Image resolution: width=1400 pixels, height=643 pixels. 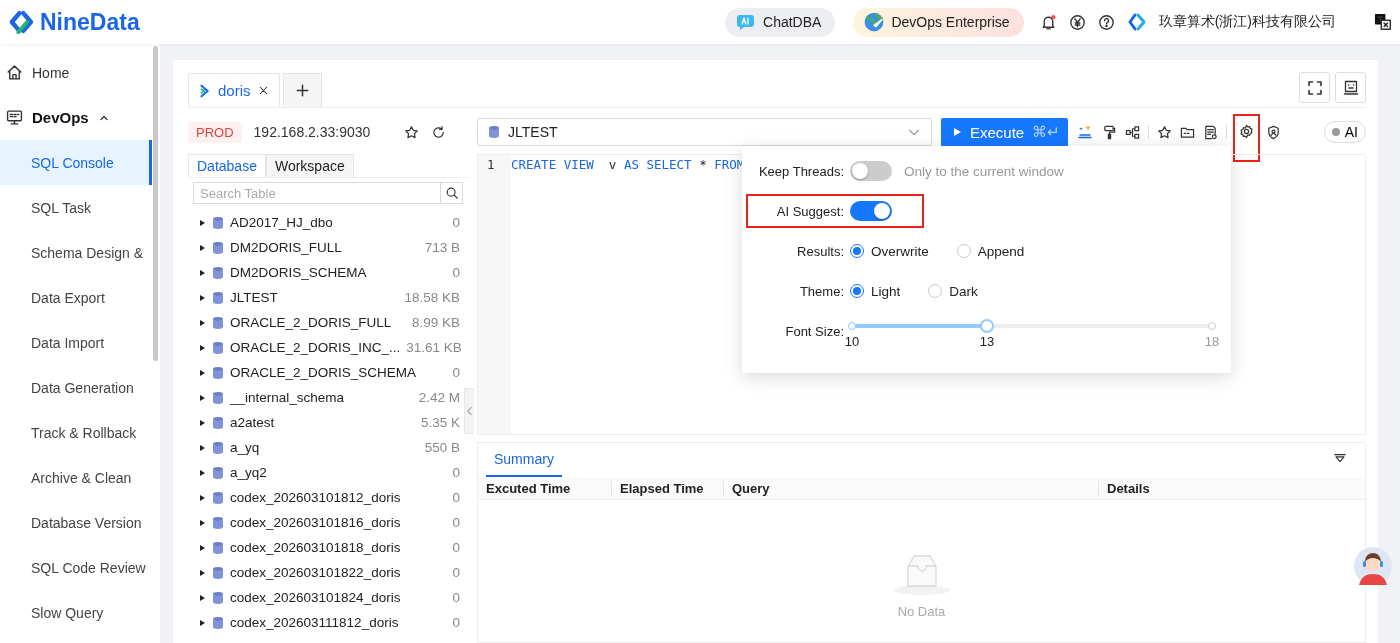 I want to click on fullscreen-button, so click(x=1314, y=87).